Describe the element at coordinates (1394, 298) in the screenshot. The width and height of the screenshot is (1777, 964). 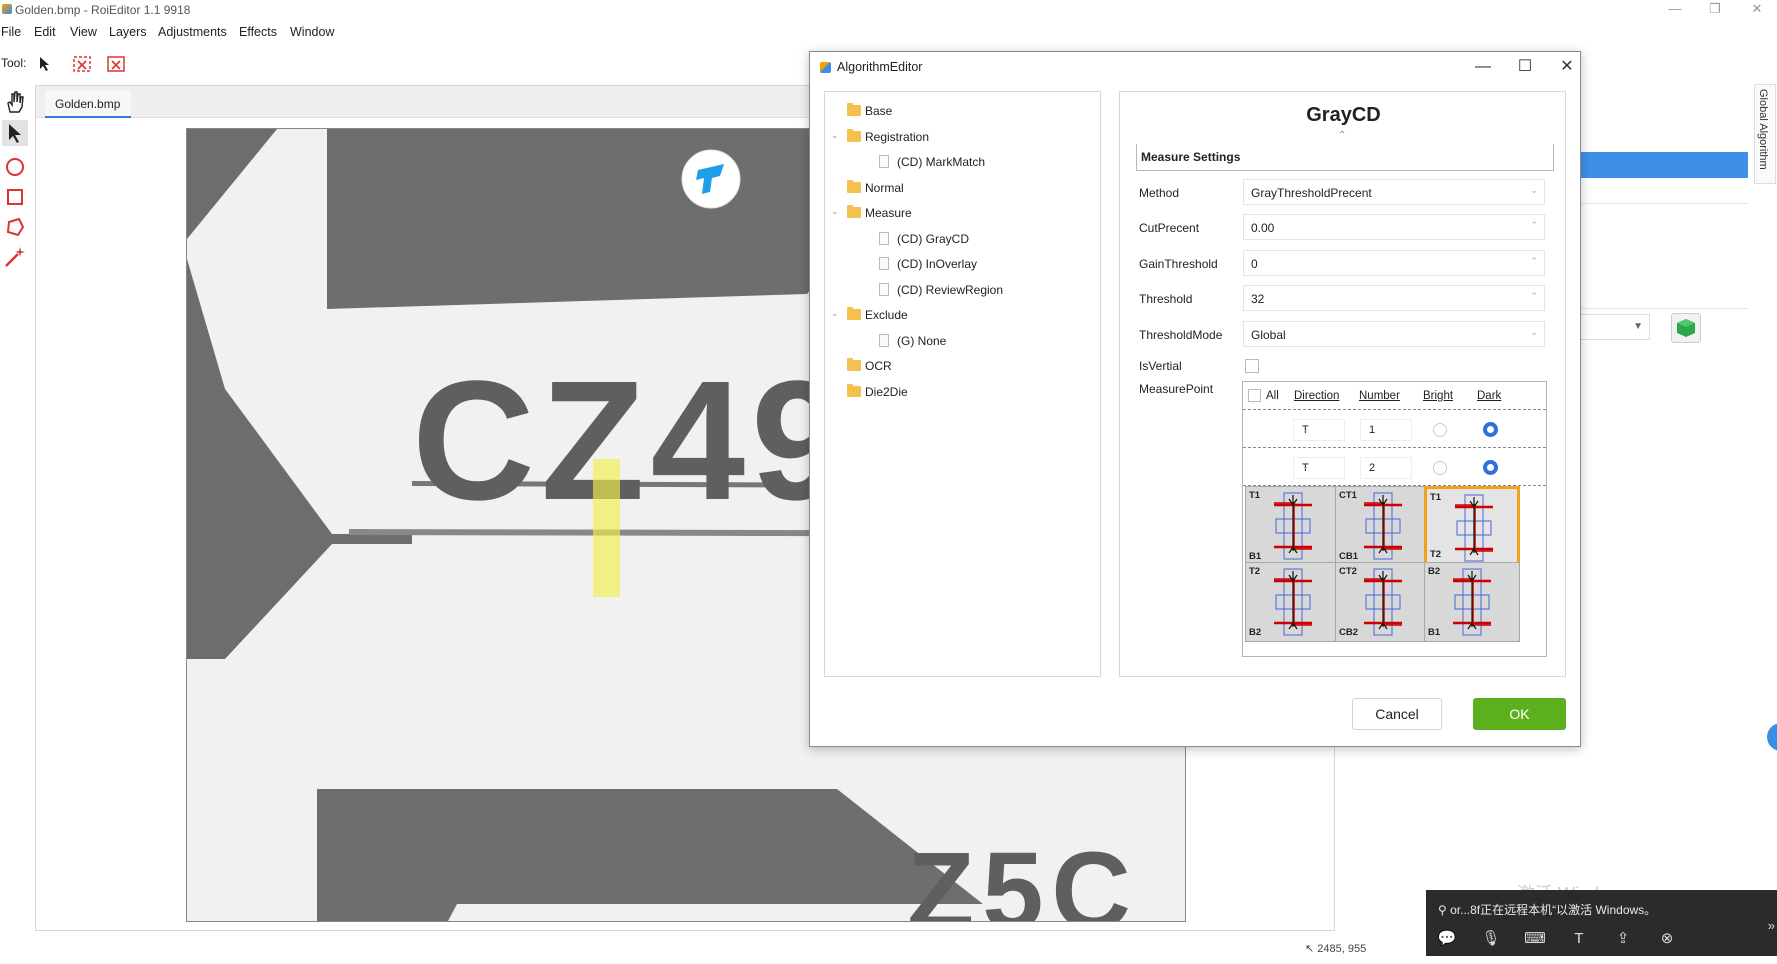
I see `threshold-input: 32 ⌃` at that location.